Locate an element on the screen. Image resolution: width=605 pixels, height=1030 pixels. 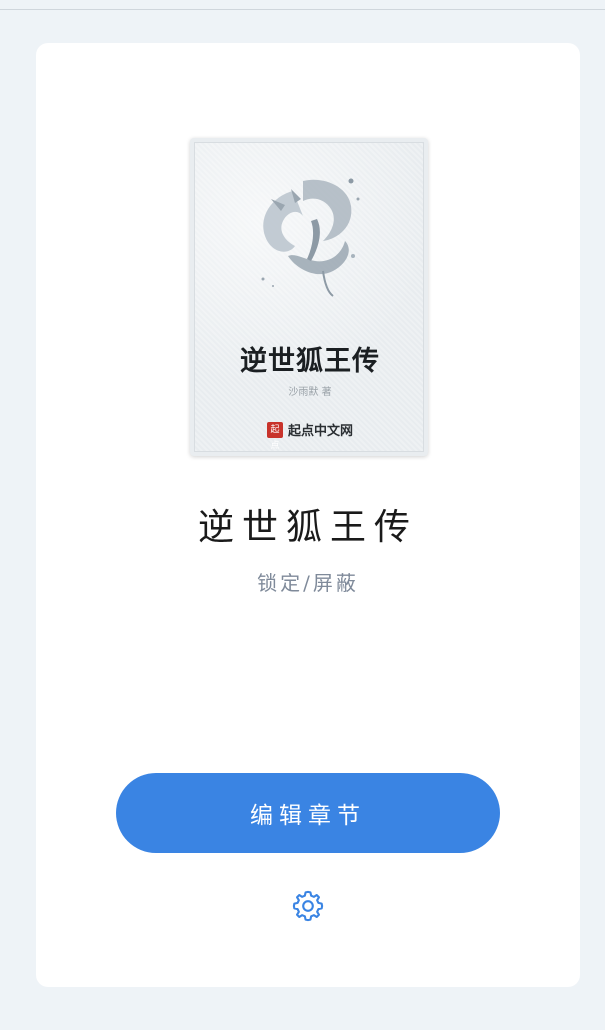
book-status: 锁定/屏蔽 is located at coordinates (308, 583).